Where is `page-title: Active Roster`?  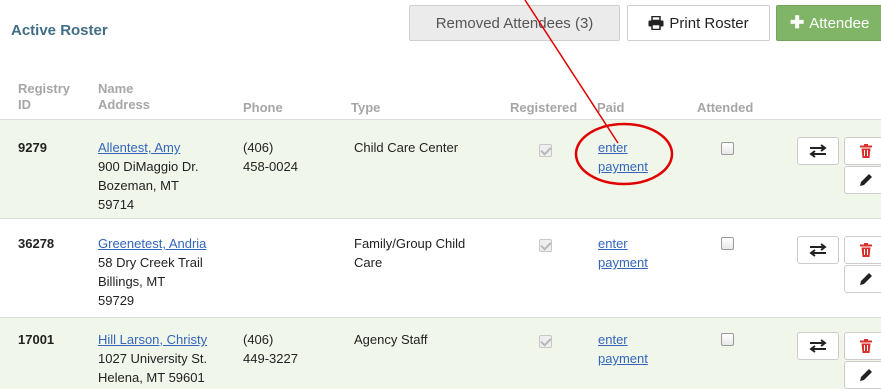
page-title: Active Roster is located at coordinates (59, 30).